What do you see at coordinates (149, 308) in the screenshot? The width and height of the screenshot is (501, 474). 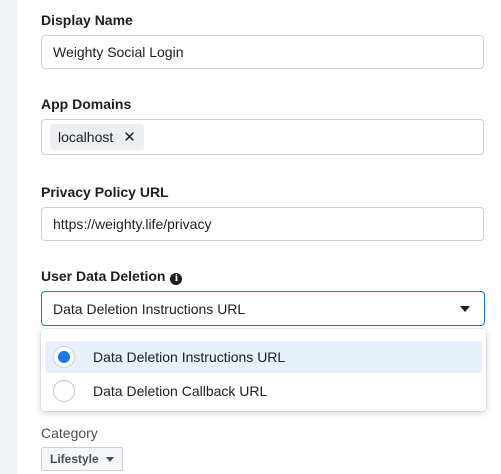 I see `selected-option-text: Data Deletion Instructions URL` at bounding box center [149, 308].